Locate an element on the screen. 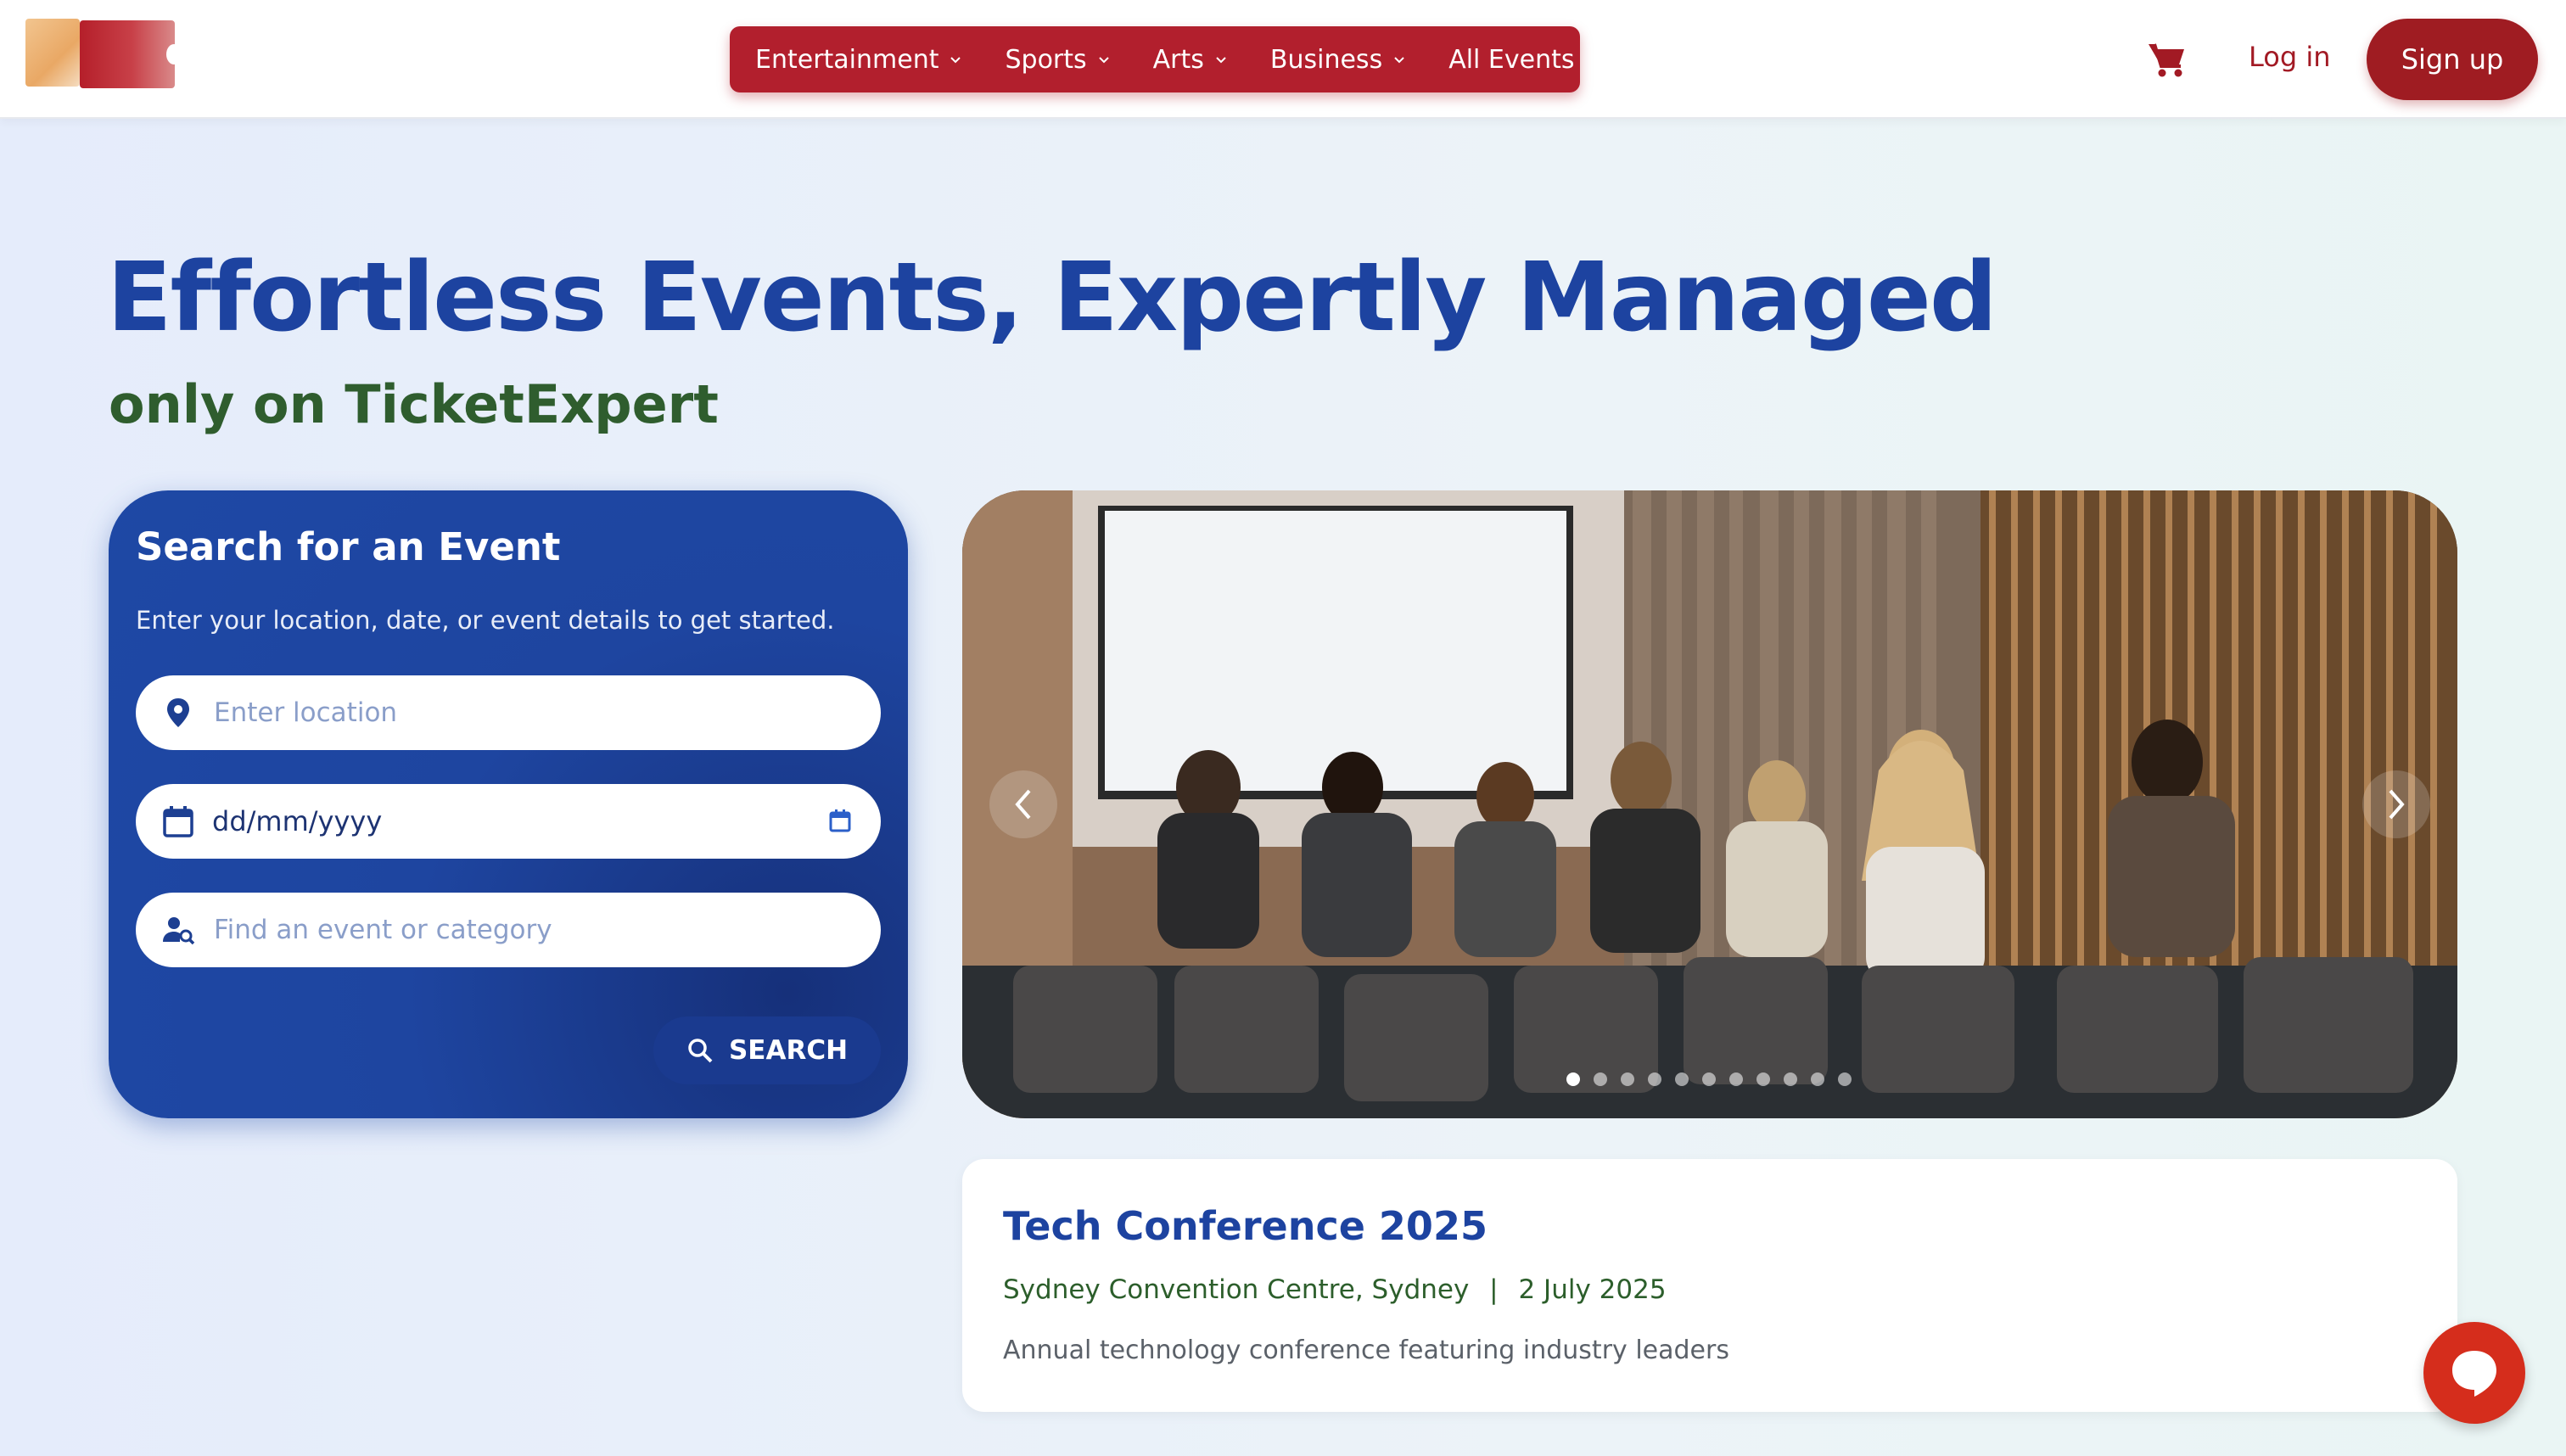 This screenshot has width=2566, height=1456. chat-bubble-icon is located at coordinates (2474, 1374).